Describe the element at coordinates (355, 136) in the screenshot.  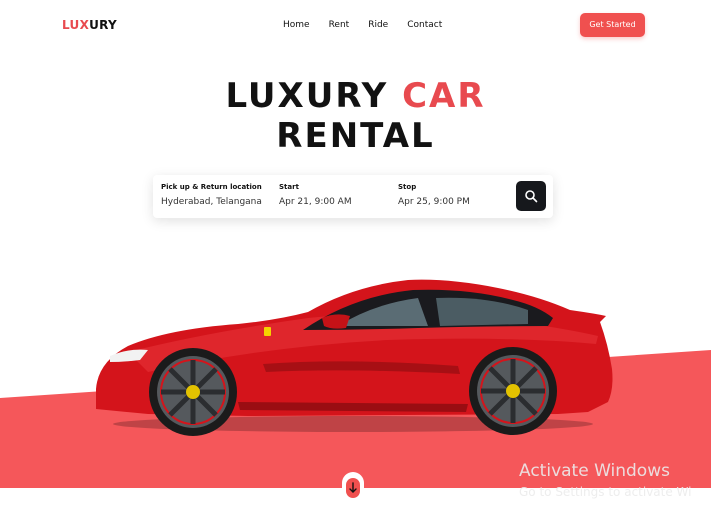
I see `hero-title-line2: RENTAL` at that location.